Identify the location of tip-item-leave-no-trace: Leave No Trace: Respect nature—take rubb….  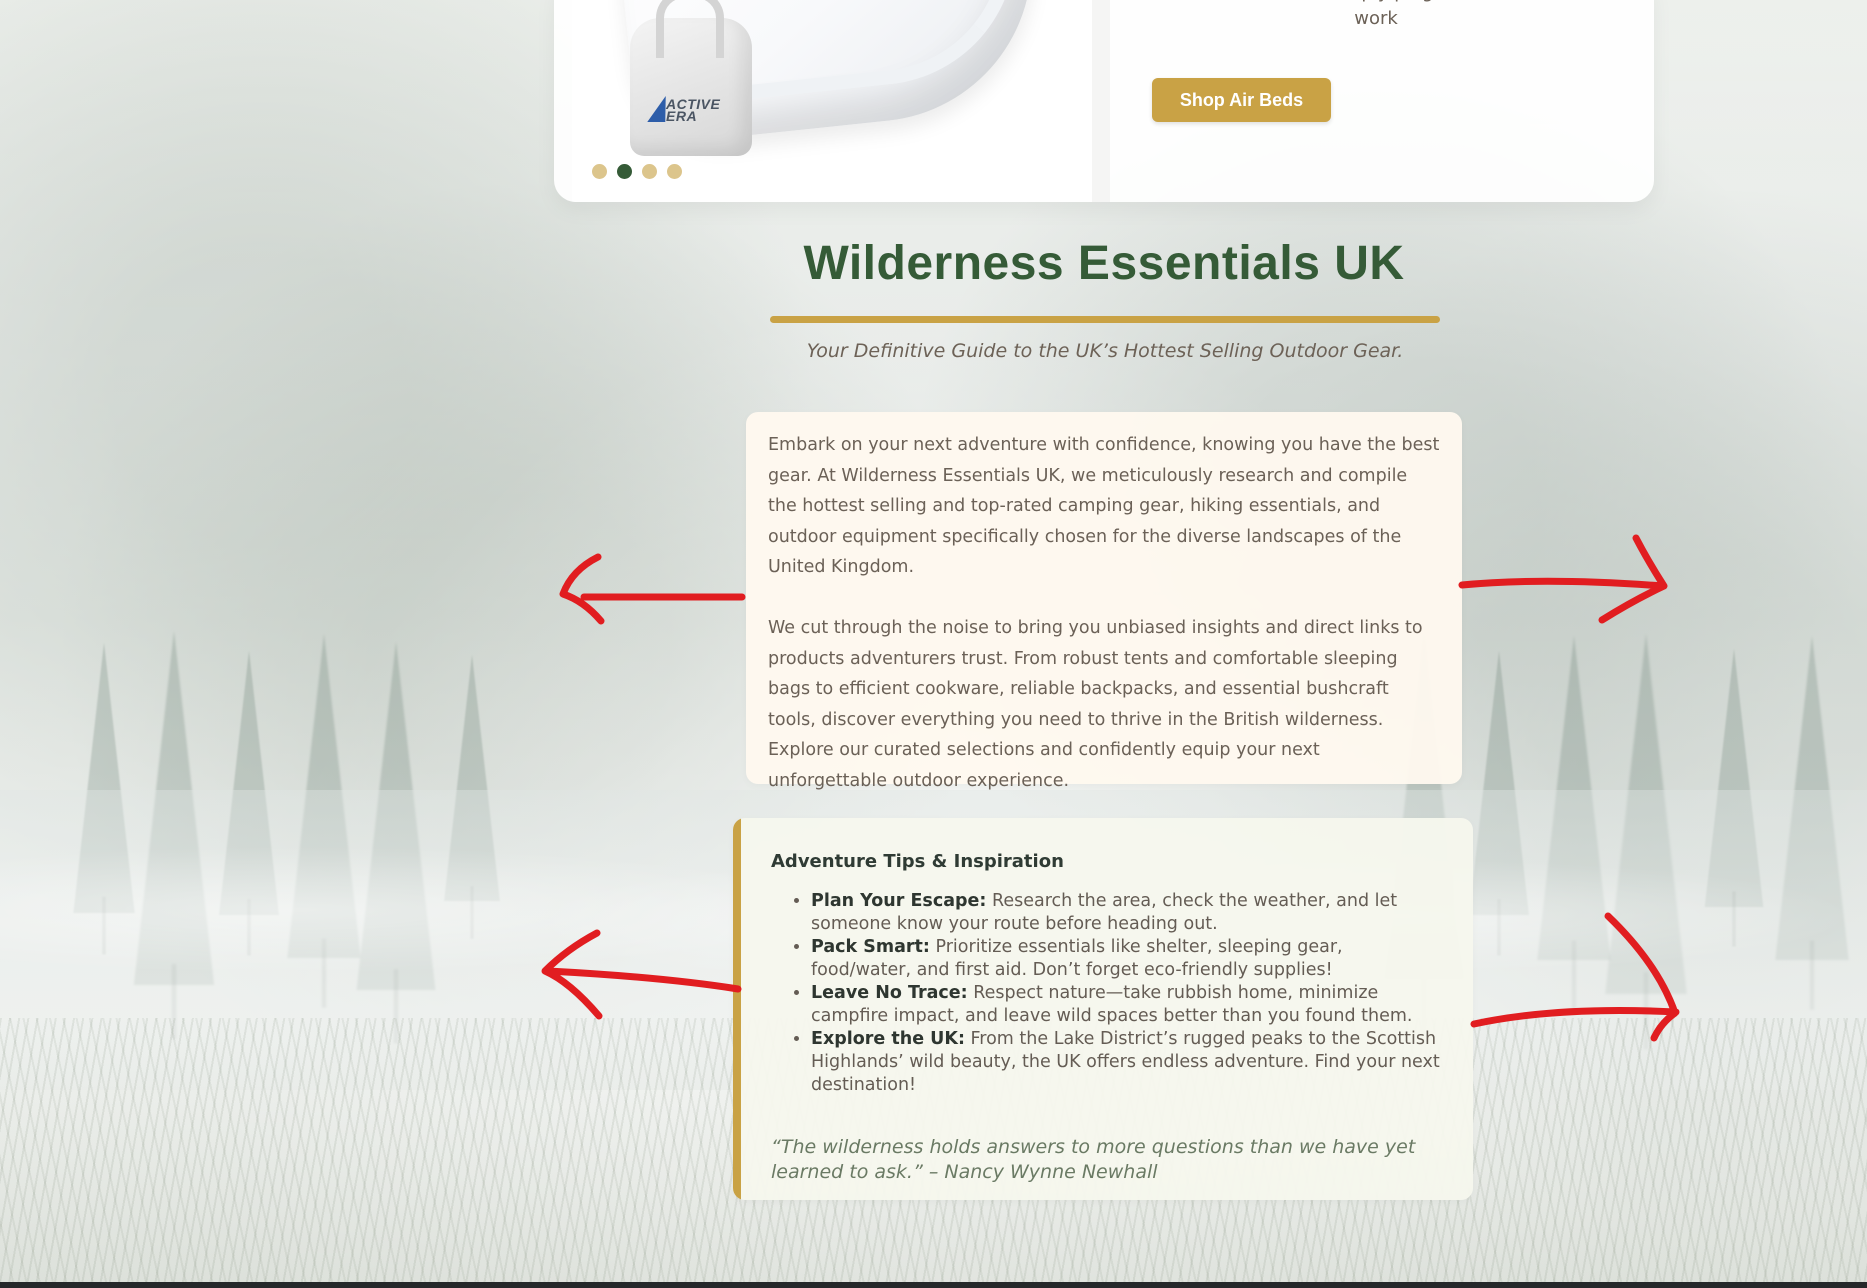
(1127, 1005).